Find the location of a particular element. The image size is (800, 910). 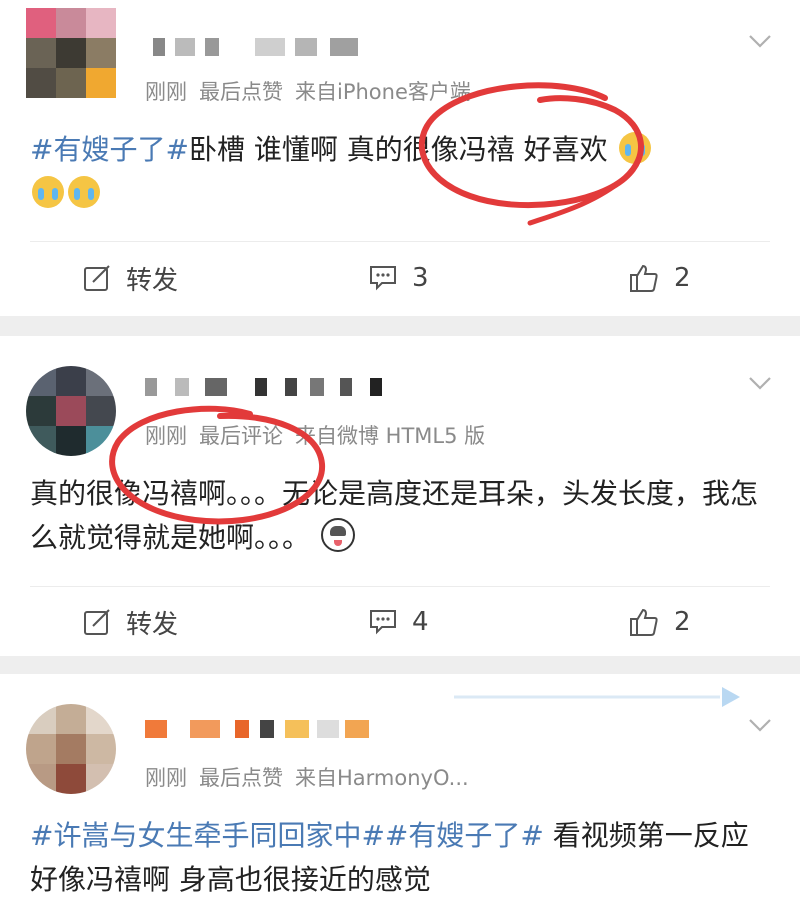

action-bar: 转发 3 2 is located at coordinates (400, 278).